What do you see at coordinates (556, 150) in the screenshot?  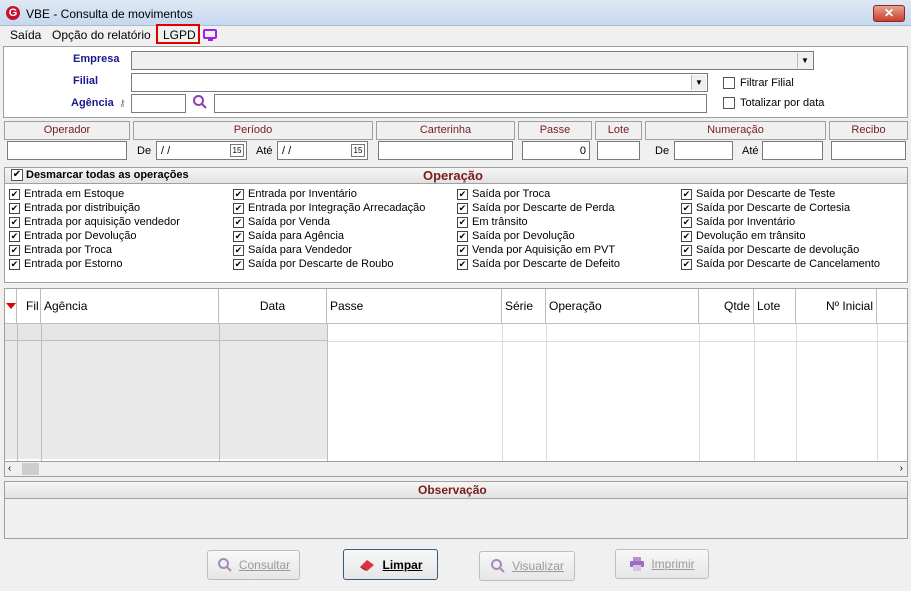 I see `passe-input: 0` at bounding box center [556, 150].